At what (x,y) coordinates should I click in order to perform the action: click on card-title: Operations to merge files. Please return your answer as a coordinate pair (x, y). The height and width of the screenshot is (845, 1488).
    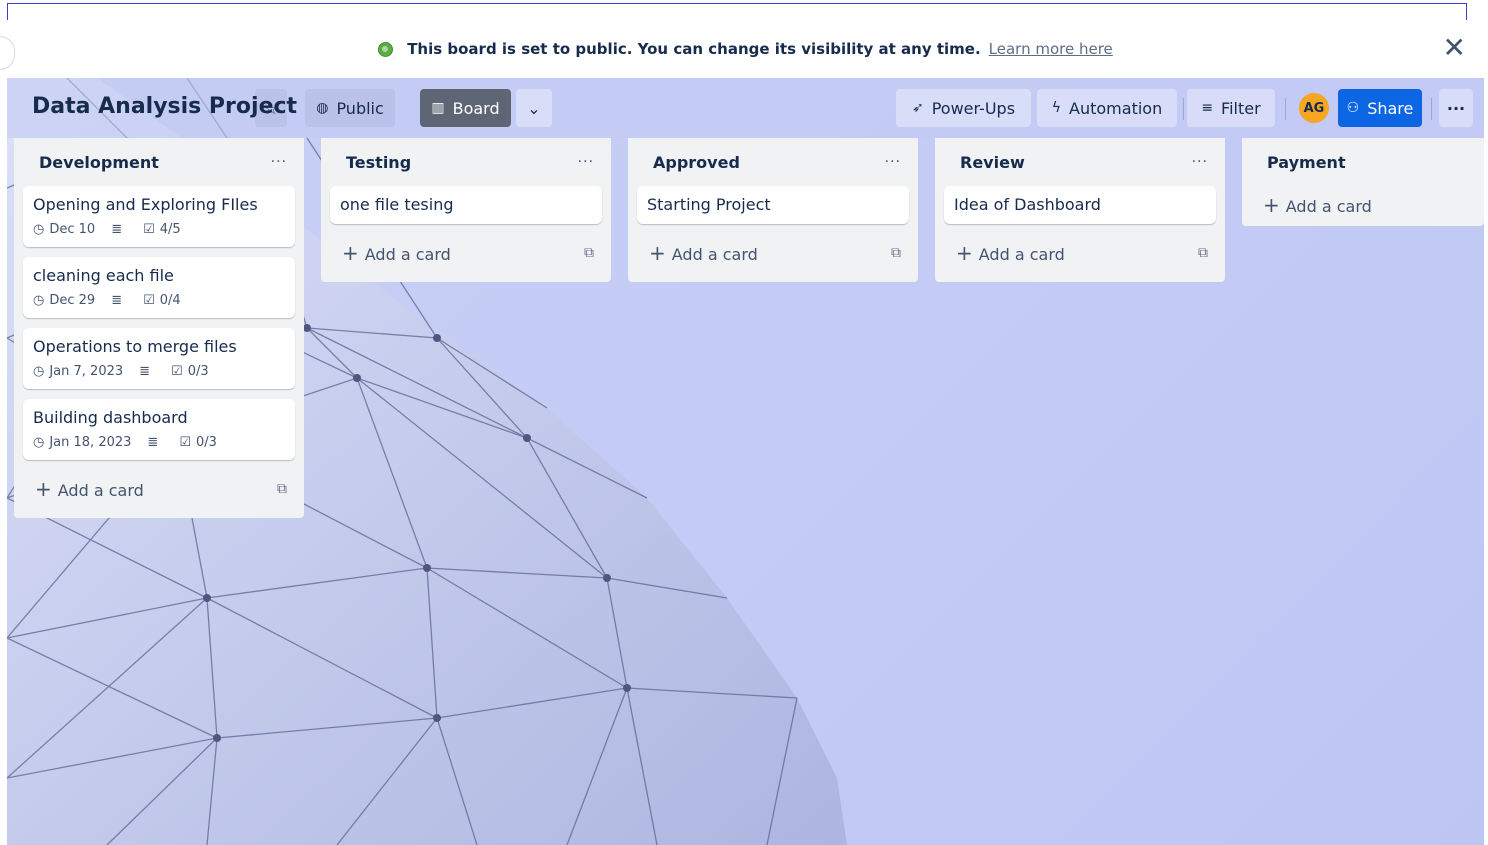
    Looking at the image, I should click on (135, 346).